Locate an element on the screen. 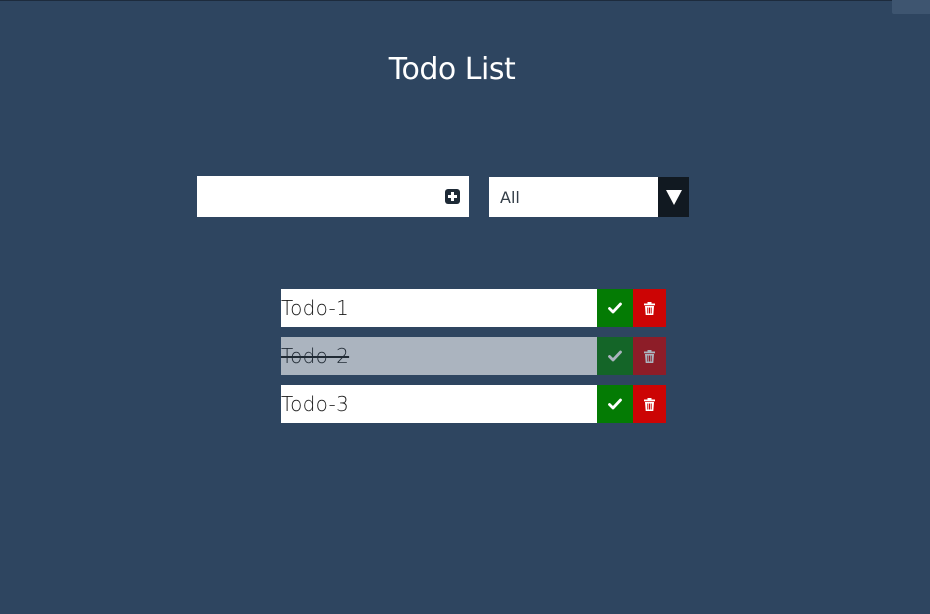 The image size is (930, 614). todo-list: Todo-1 Todo-2 Todo-3 is located at coordinates (473, 361).